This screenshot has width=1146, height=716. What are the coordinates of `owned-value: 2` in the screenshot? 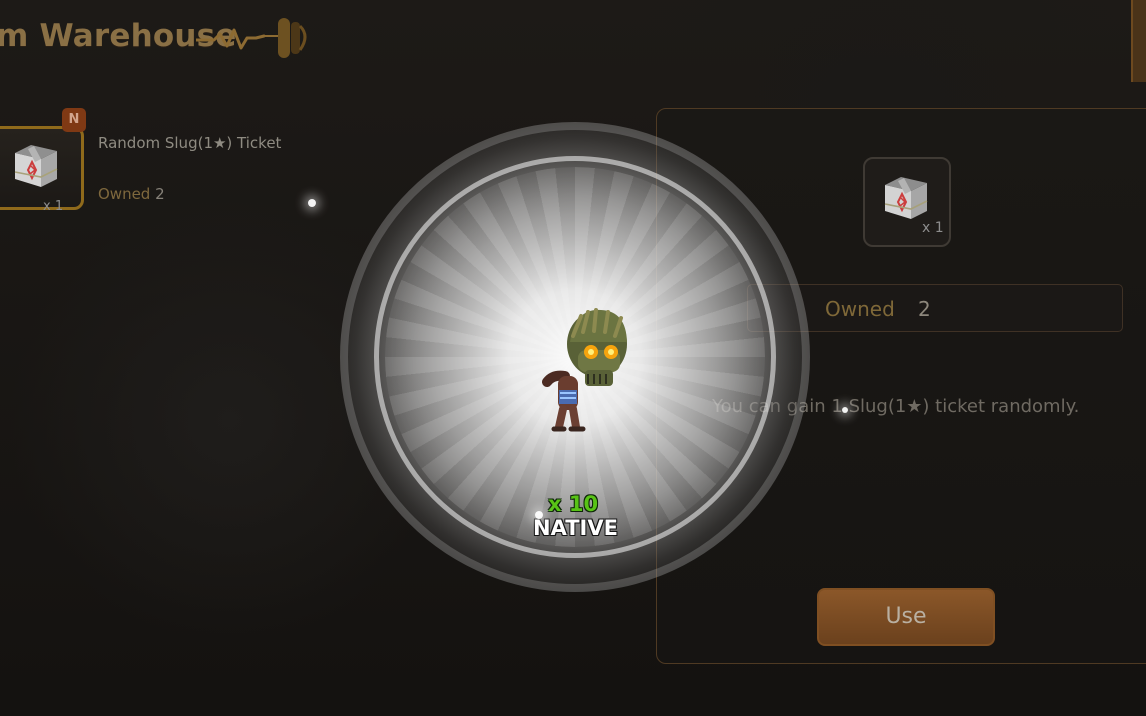 It's located at (924, 309).